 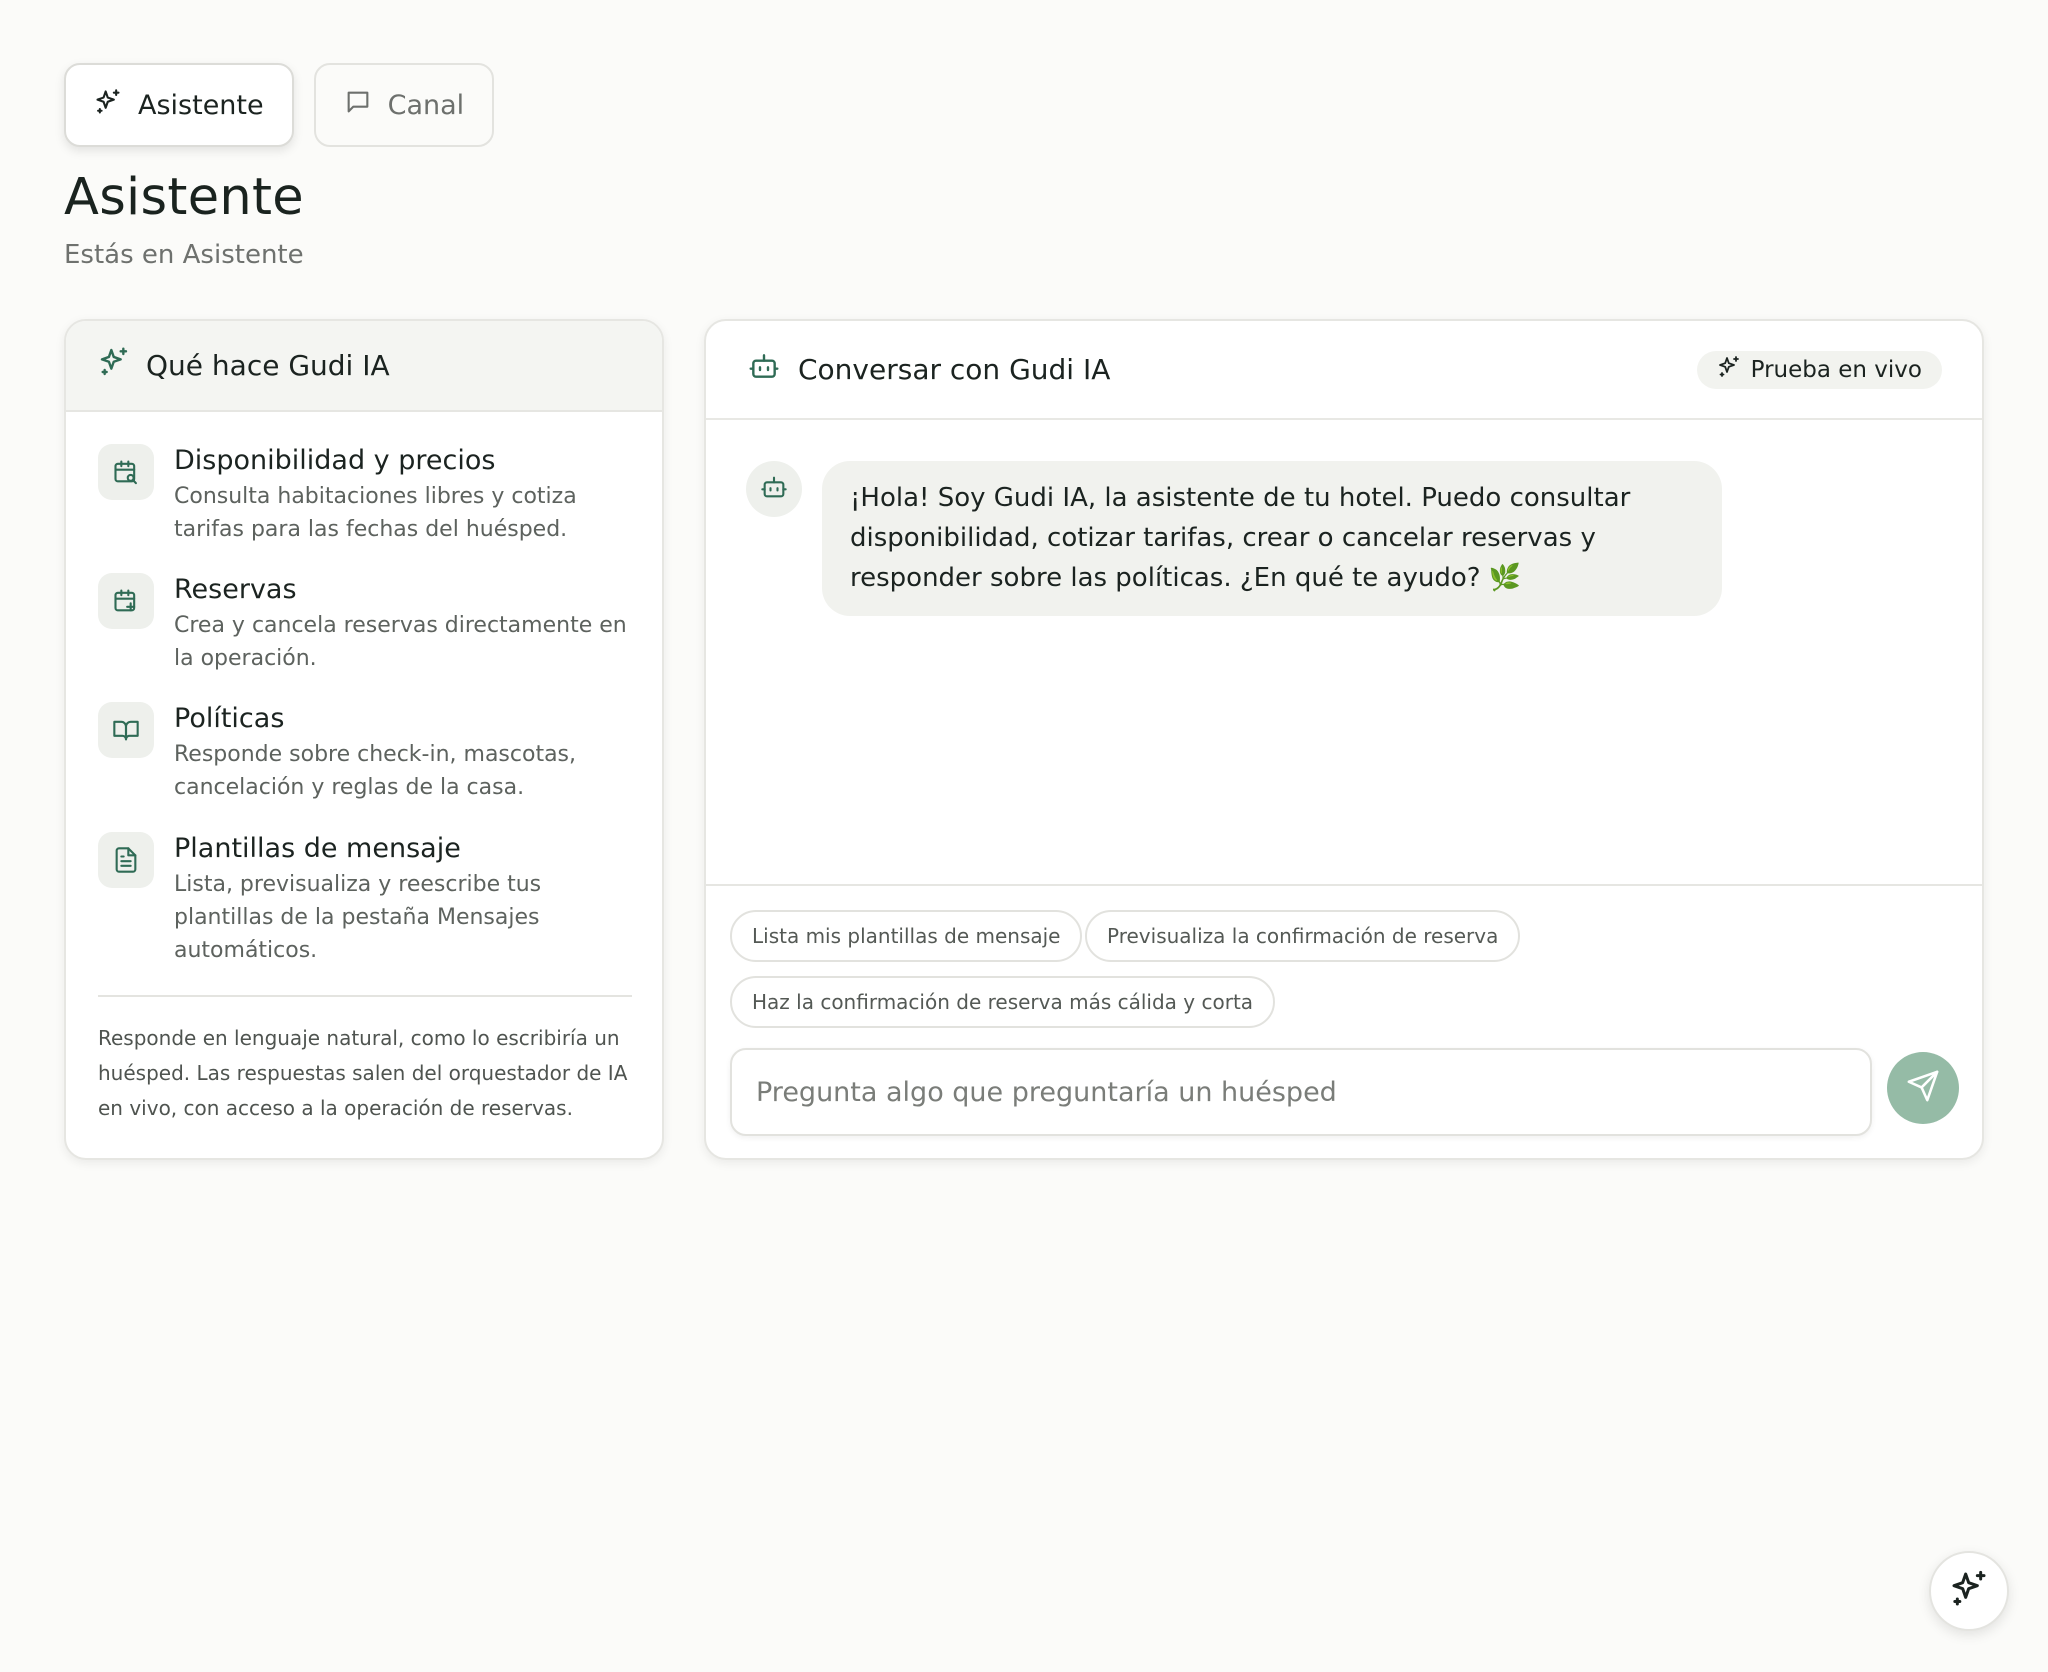 I want to click on assistant-fab-button, so click(x=1969, y=1591).